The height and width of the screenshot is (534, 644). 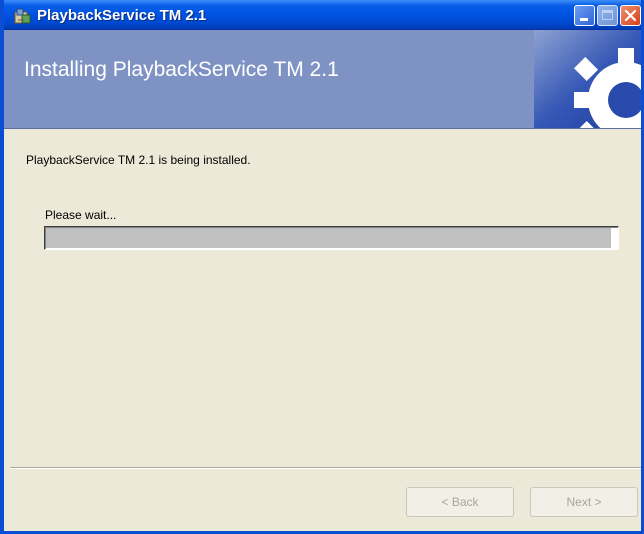 I want to click on installer-icon, so click(x=22, y=16).